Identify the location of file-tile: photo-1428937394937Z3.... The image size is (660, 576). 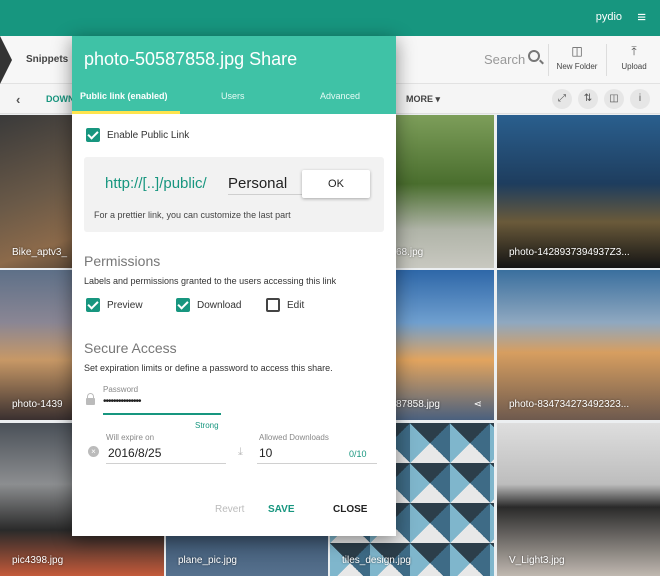
(578, 191).